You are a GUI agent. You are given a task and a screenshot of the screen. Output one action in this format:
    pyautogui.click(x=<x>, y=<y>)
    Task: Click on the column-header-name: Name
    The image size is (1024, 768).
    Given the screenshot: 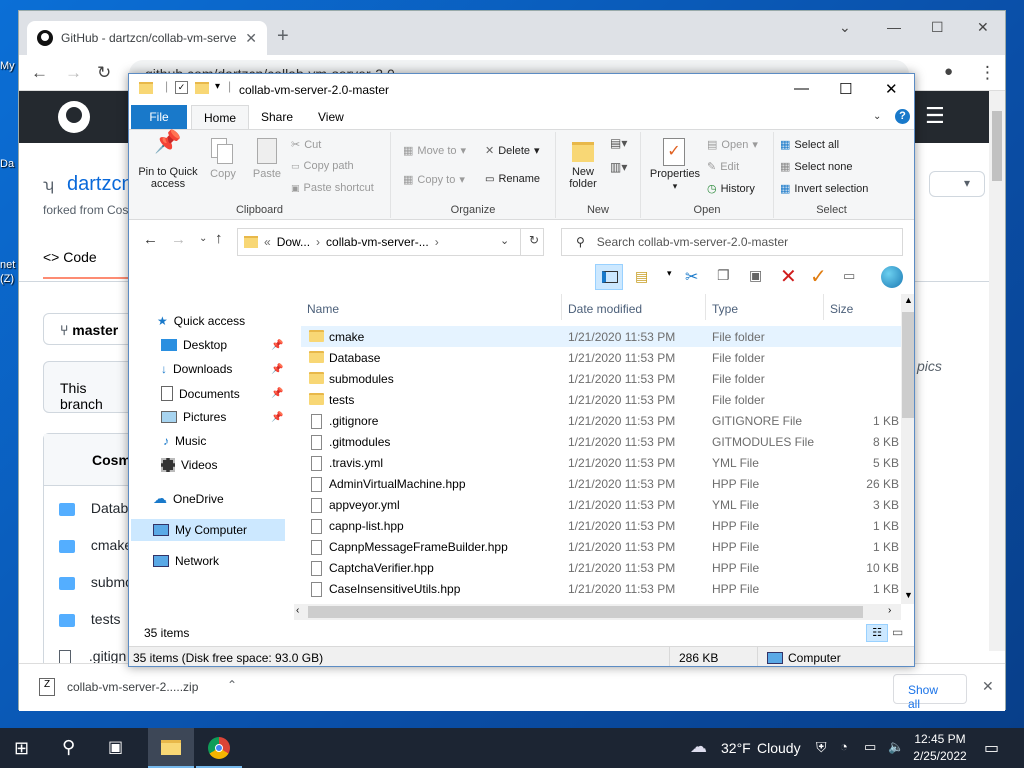 What is the action you would take?
    pyautogui.click(x=431, y=307)
    